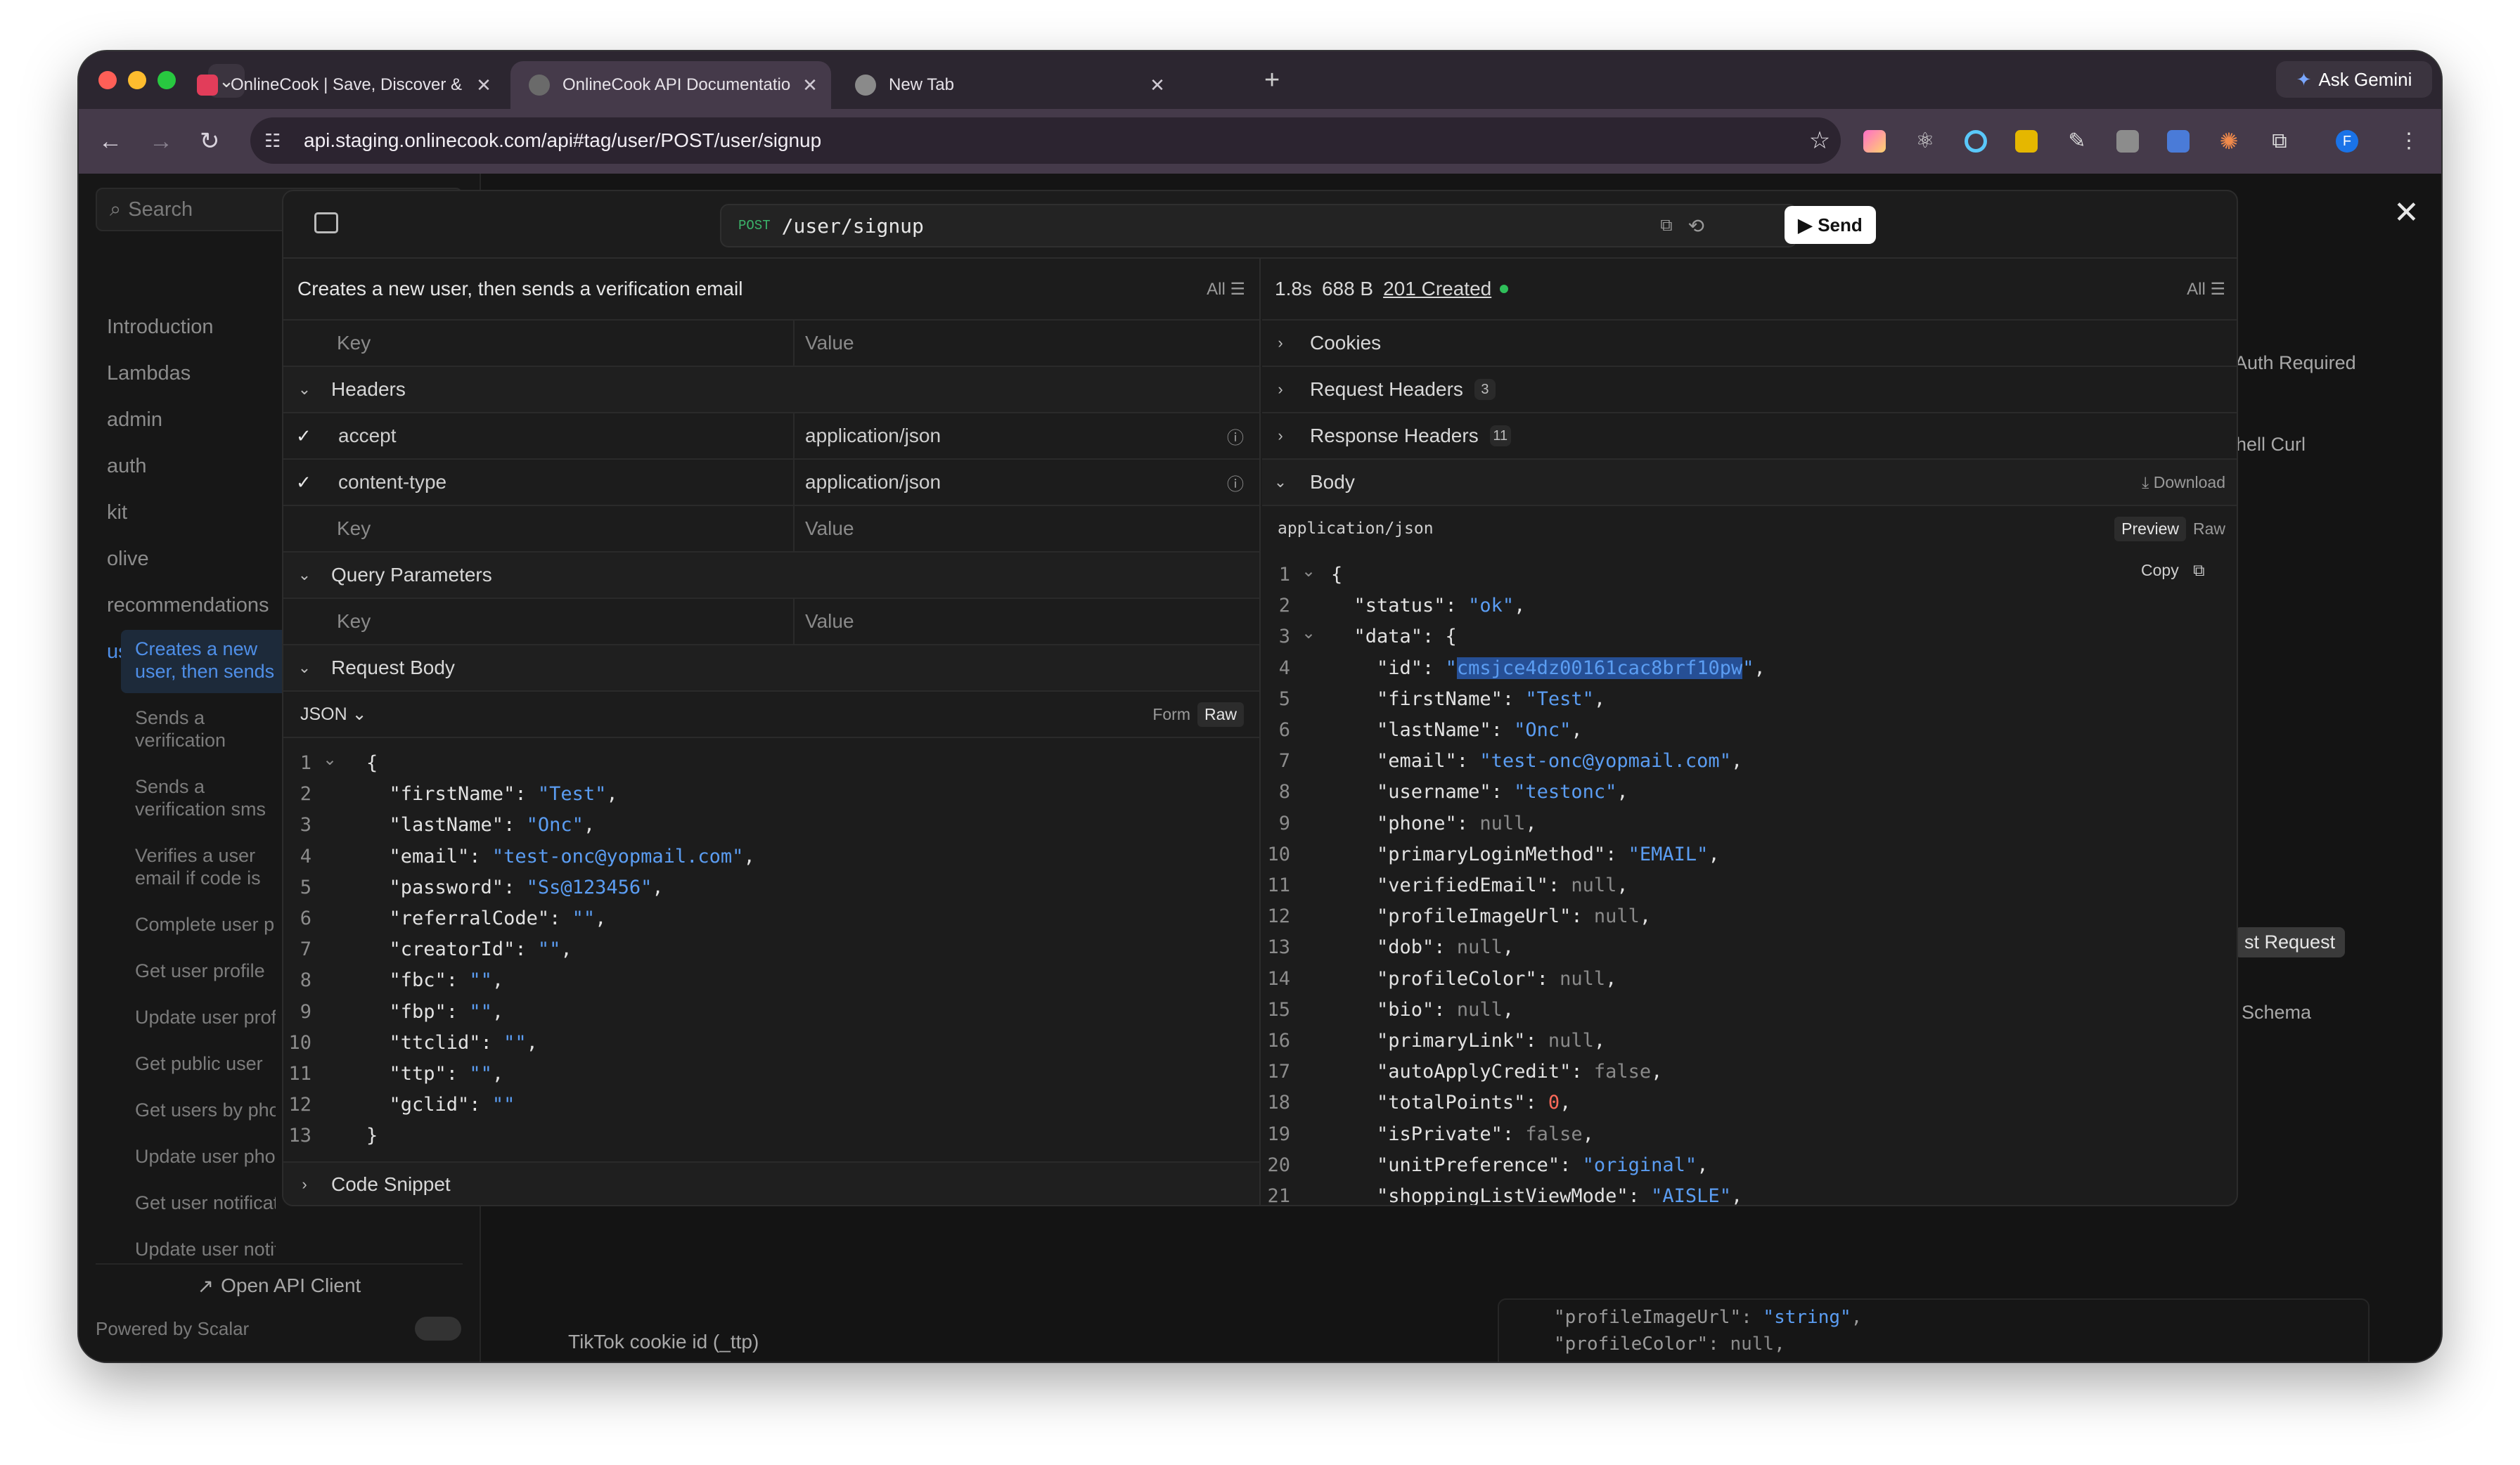 This screenshot has height=1465, width=2520. Describe the element at coordinates (137, 80) in the screenshot. I see `minimize-window-button` at that location.